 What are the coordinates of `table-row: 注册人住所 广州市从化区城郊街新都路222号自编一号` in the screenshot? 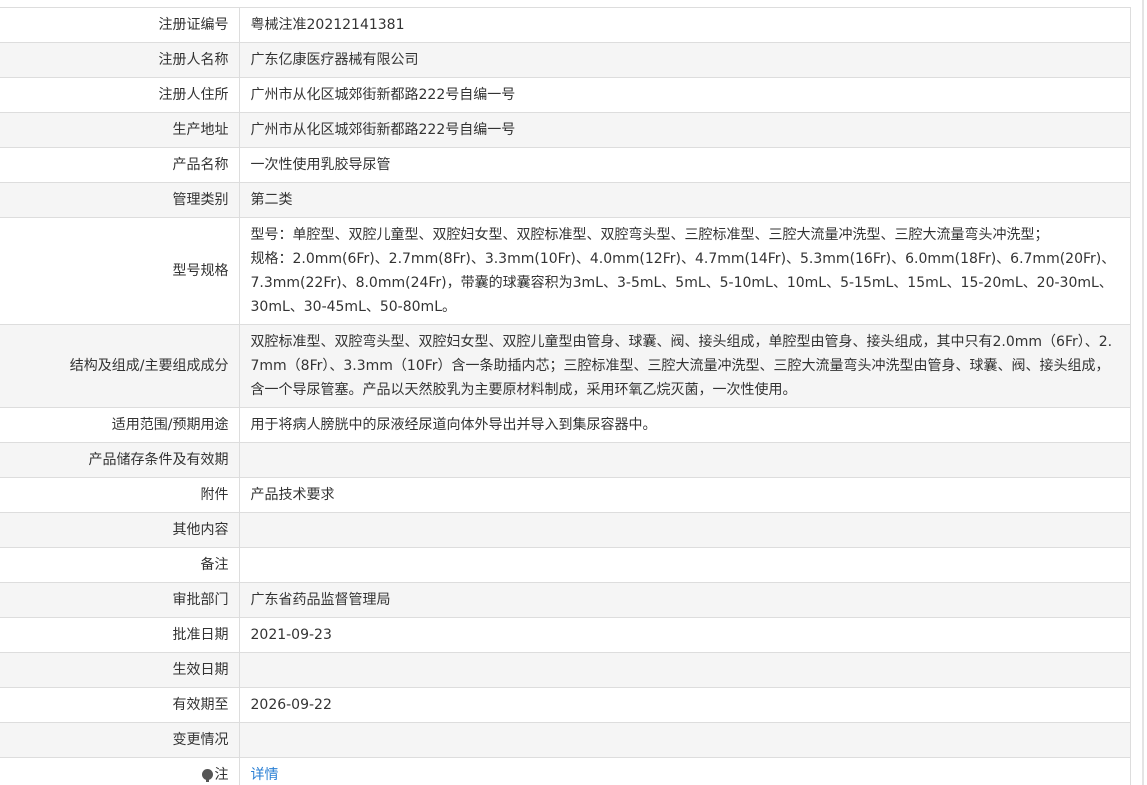 It's located at (565, 95).